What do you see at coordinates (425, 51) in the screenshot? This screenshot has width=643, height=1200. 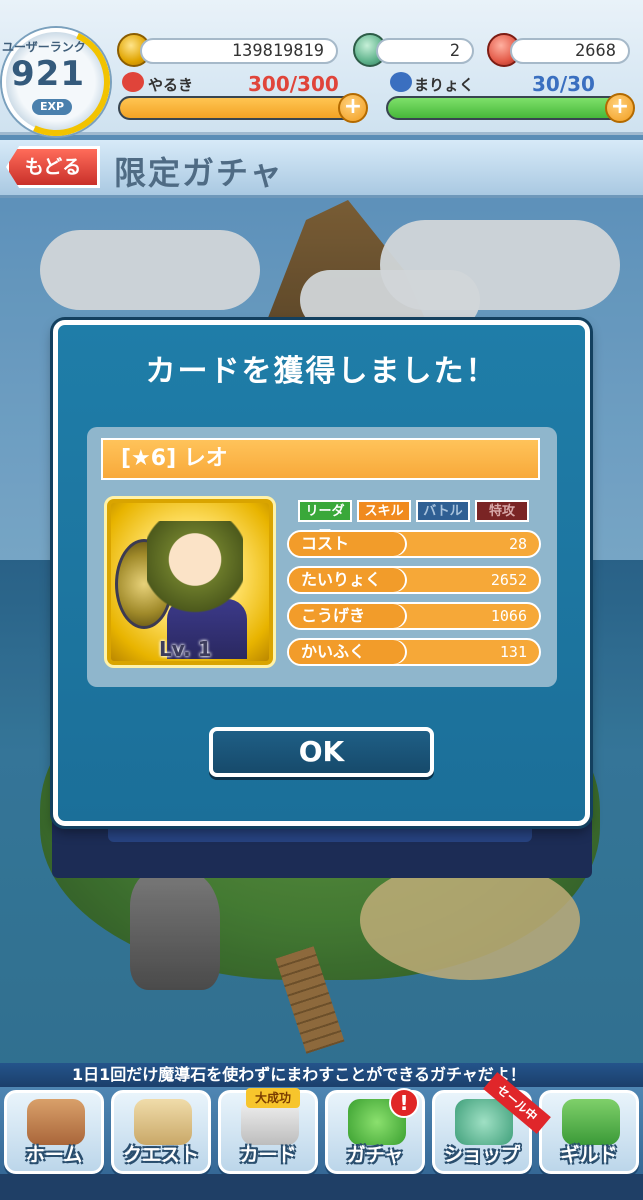 I see `magic-stone-count: 2` at bounding box center [425, 51].